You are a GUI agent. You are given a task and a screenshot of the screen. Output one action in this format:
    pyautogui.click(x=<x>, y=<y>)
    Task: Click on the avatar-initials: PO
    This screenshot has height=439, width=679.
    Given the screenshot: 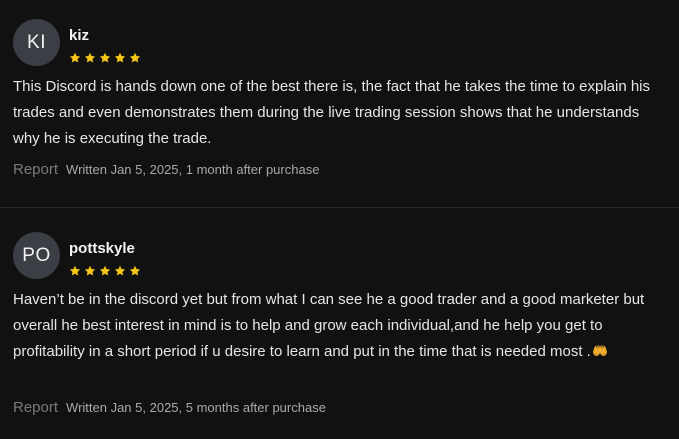 What is the action you would take?
    pyautogui.click(x=36, y=255)
    